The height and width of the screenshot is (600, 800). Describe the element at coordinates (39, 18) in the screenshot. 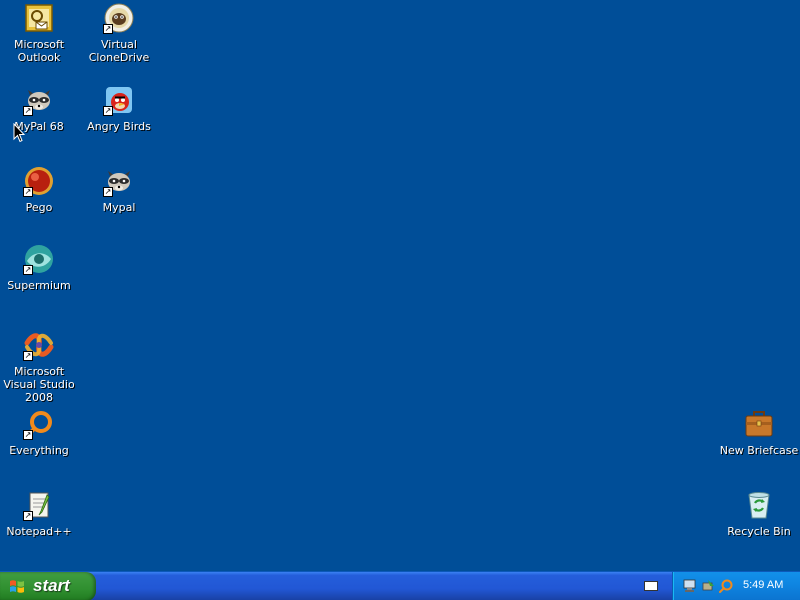

I see `outlook-icon` at that location.